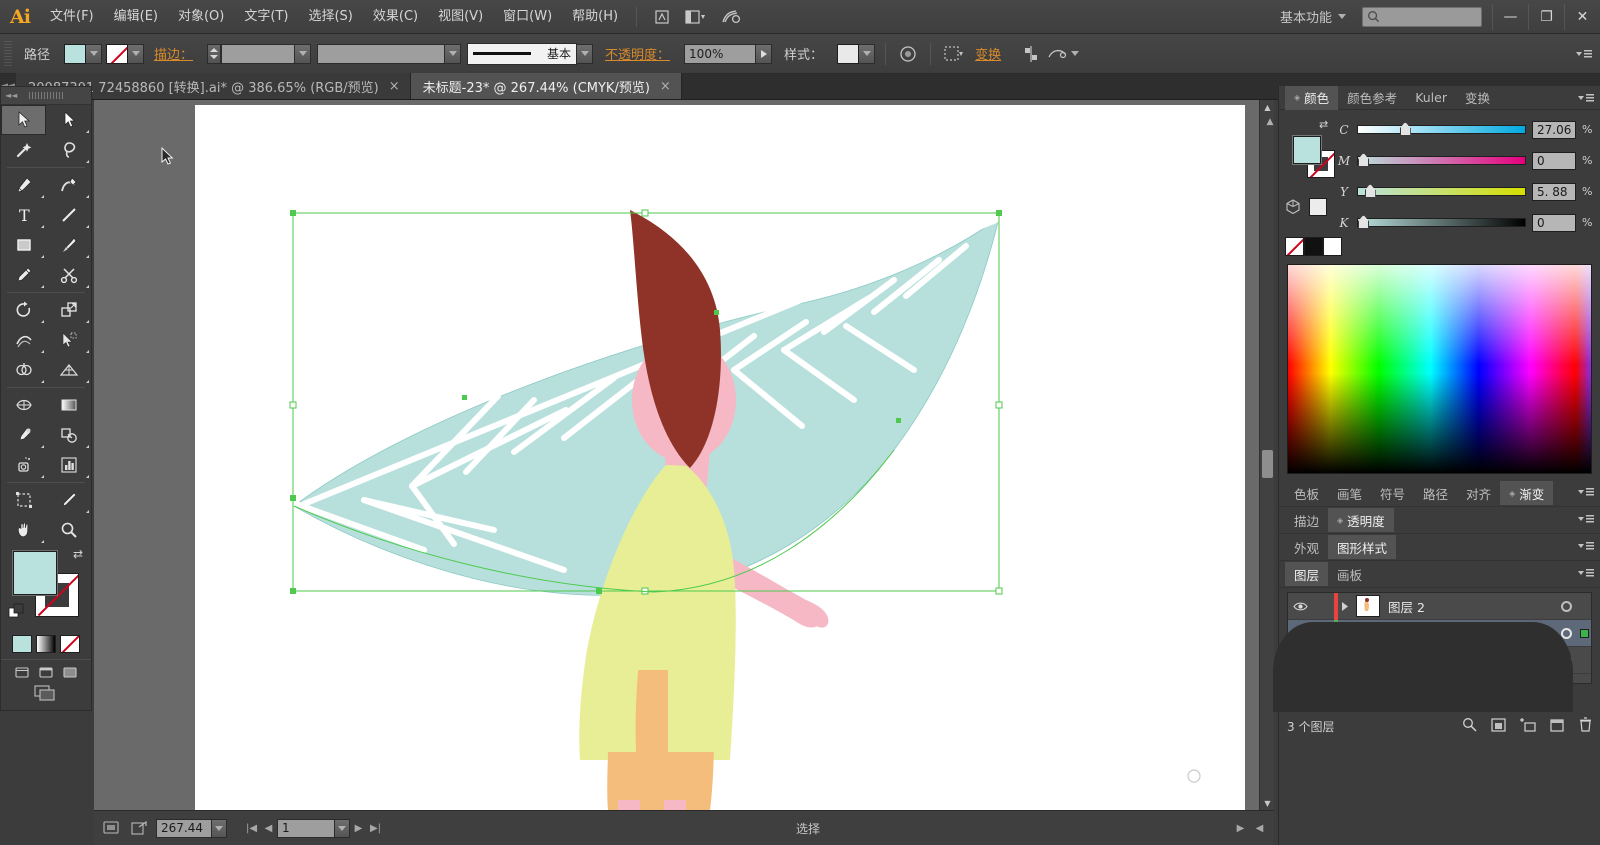 This screenshot has width=1600, height=845. What do you see at coordinates (1363, 160) in the screenshot?
I see `slider-thumb-m` at bounding box center [1363, 160].